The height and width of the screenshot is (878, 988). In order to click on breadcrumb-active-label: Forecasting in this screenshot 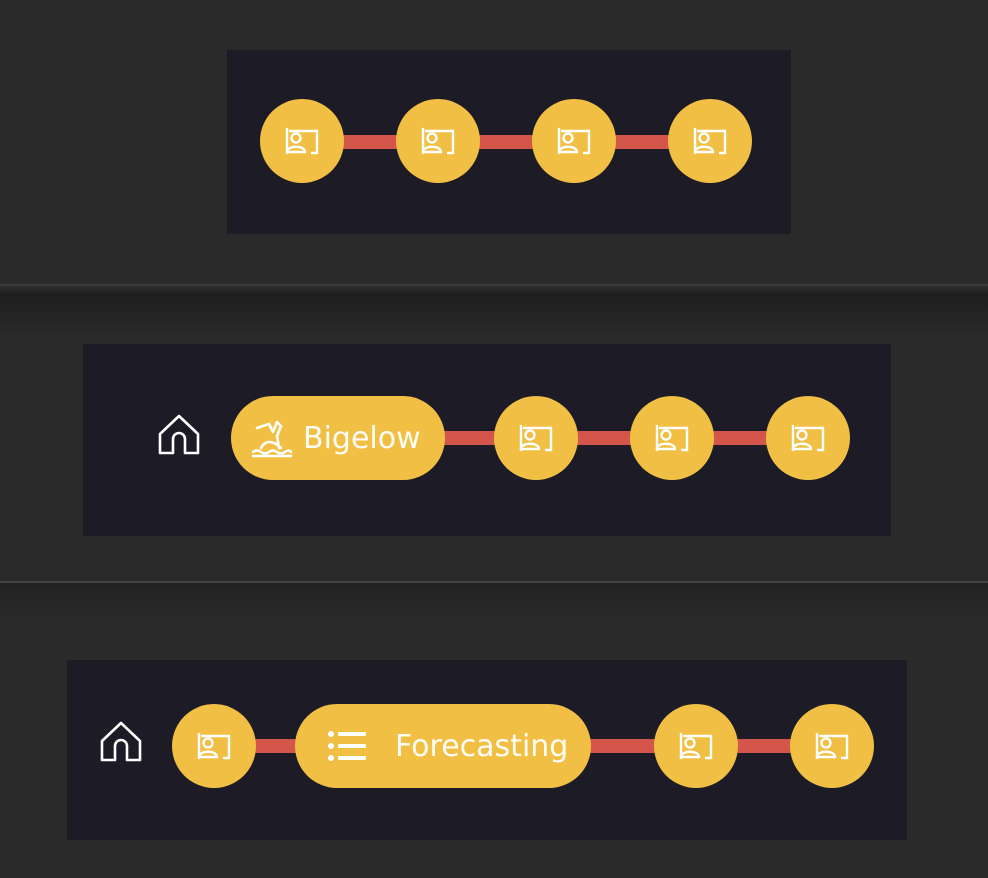, I will do `click(482, 746)`.